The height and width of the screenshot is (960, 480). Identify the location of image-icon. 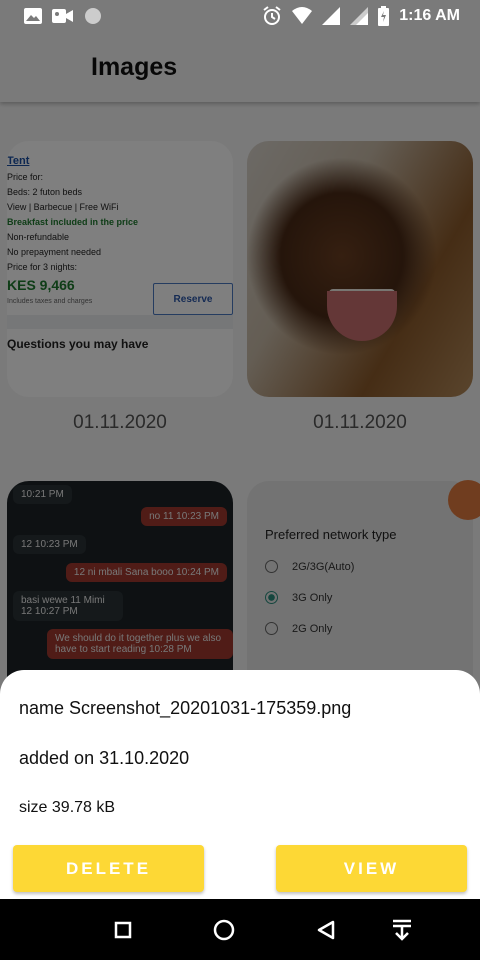
(33, 16).